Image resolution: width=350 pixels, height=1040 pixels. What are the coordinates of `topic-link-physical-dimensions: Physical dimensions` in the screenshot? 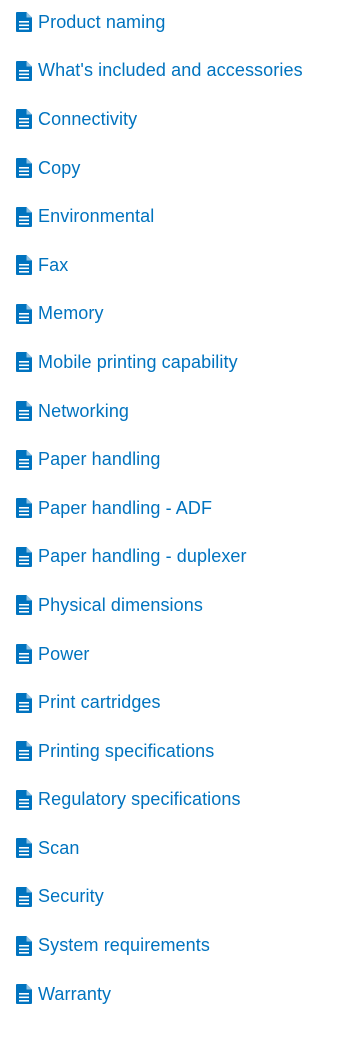 It's located at (109, 605).